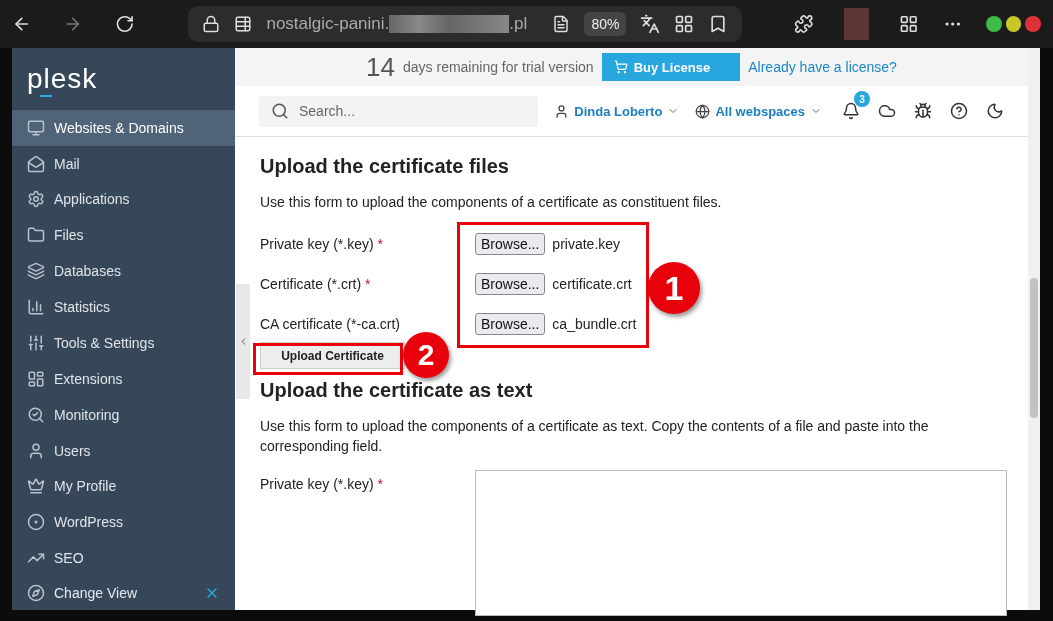 The image size is (1053, 621). What do you see at coordinates (36, 414) in the screenshot?
I see `search-chart-icon` at bounding box center [36, 414].